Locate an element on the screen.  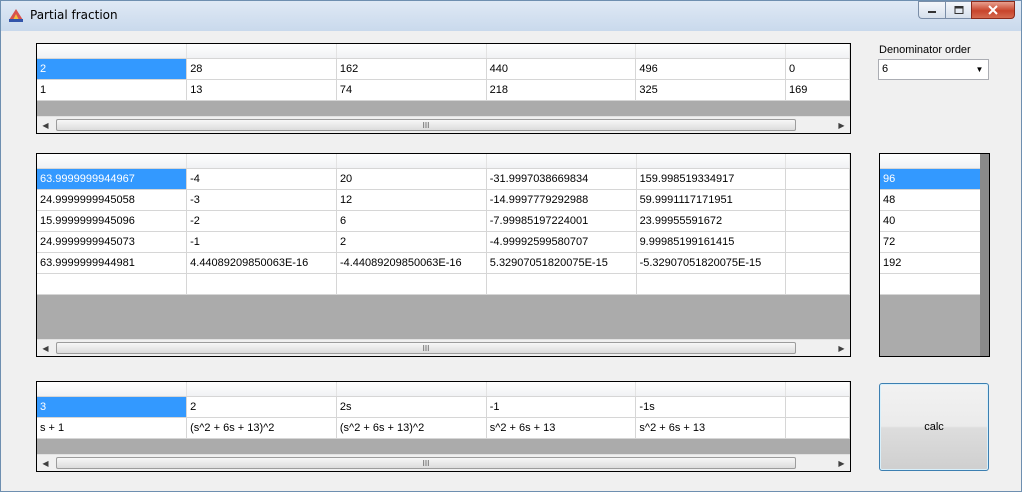
grid-cell: 24.9999999945058 is located at coordinates (112, 200).